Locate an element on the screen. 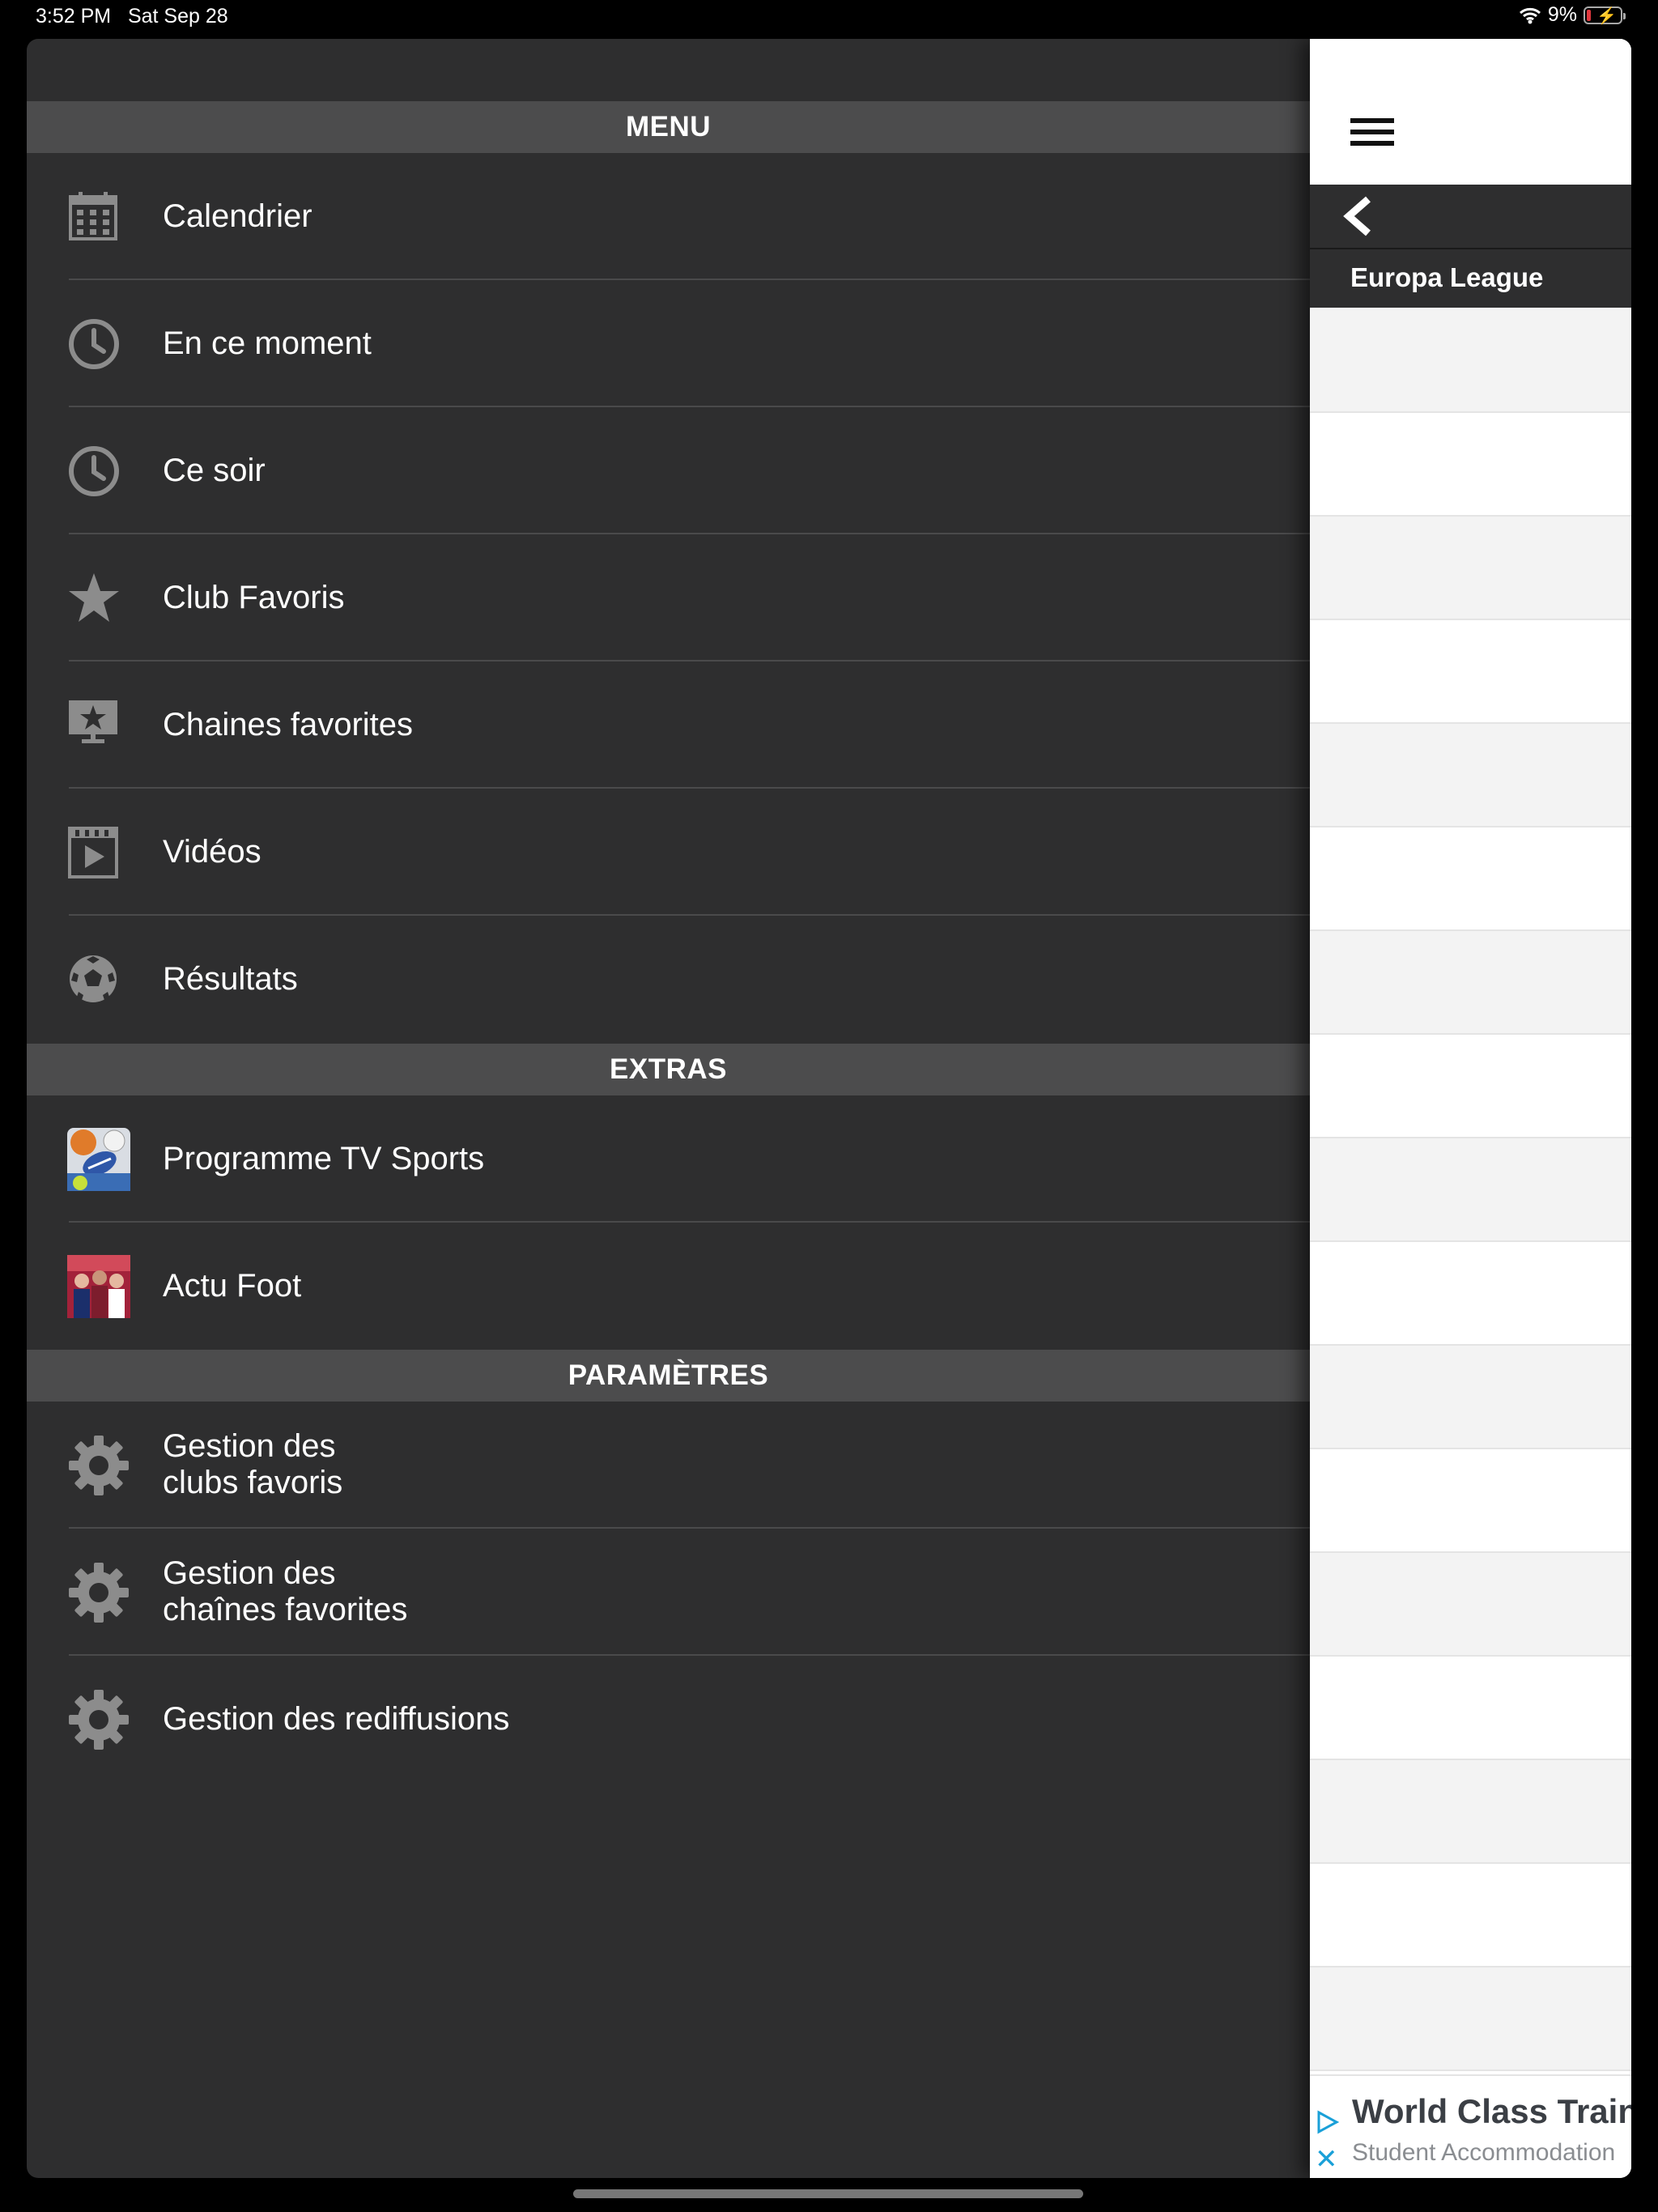 The width and height of the screenshot is (1658, 2212). menu-item-videos: Vidéos is located at coordinates (668, 852).